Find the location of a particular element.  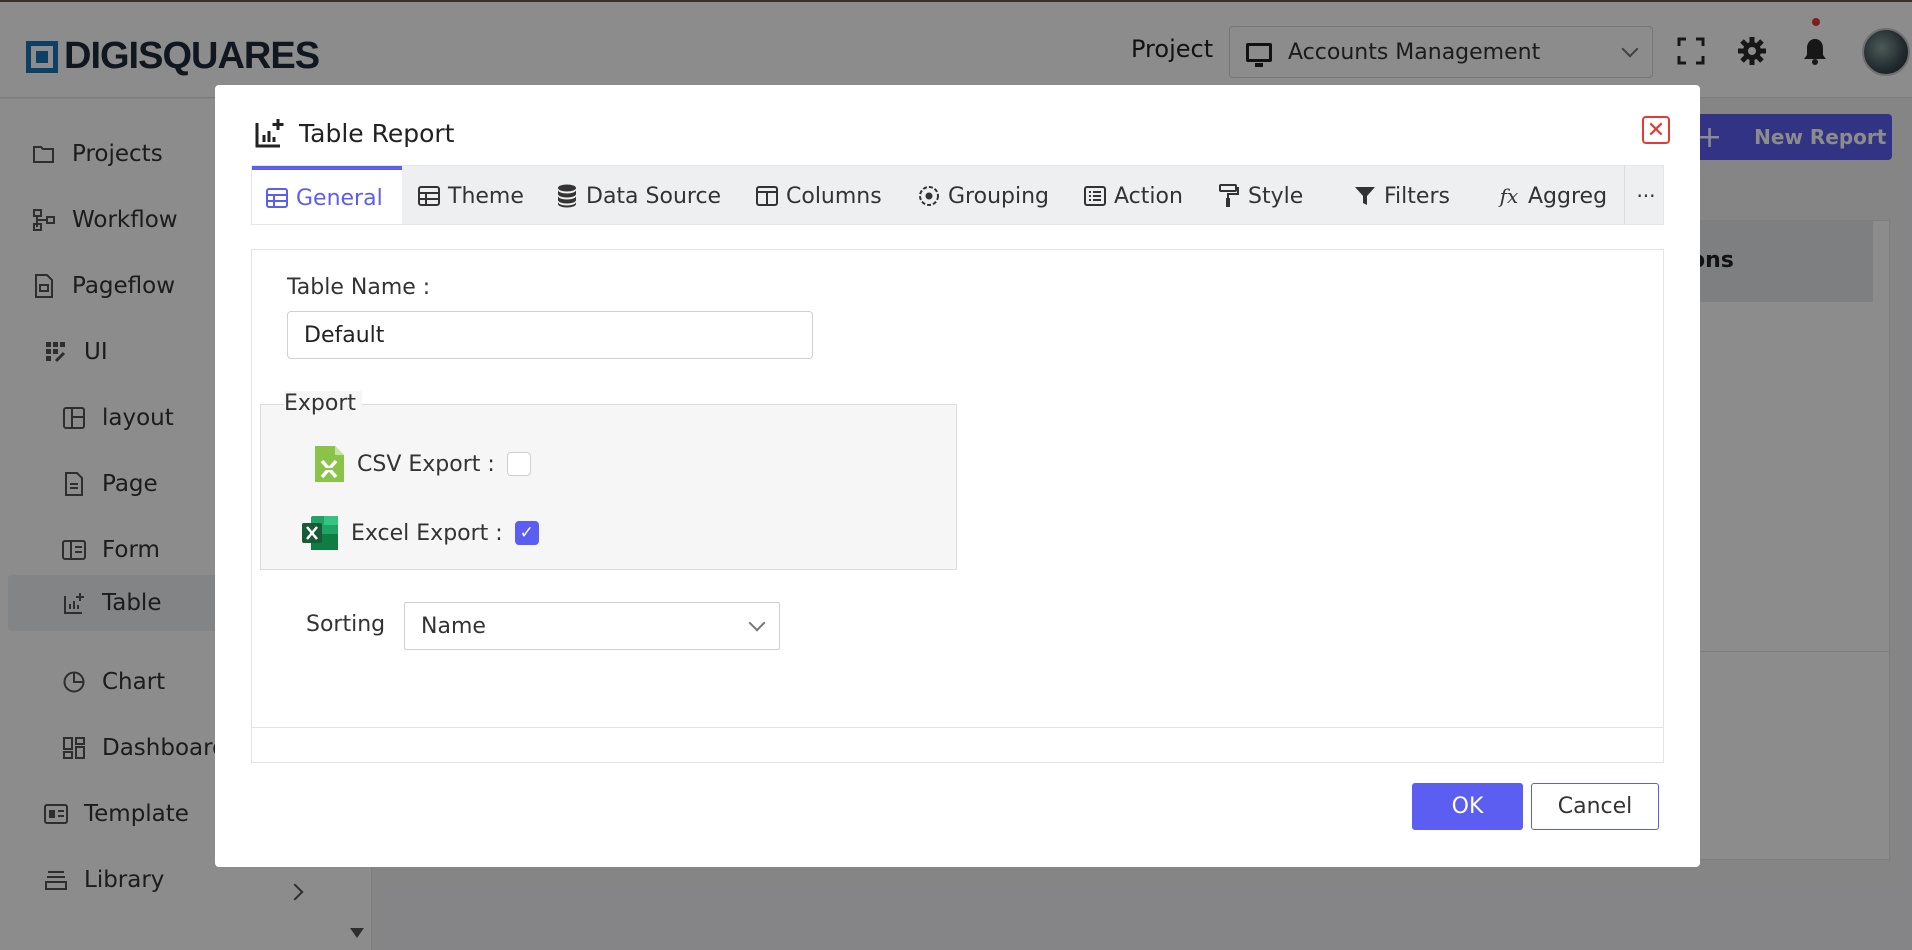

close-icon: ✕ is located at coordinates (1656, 129).